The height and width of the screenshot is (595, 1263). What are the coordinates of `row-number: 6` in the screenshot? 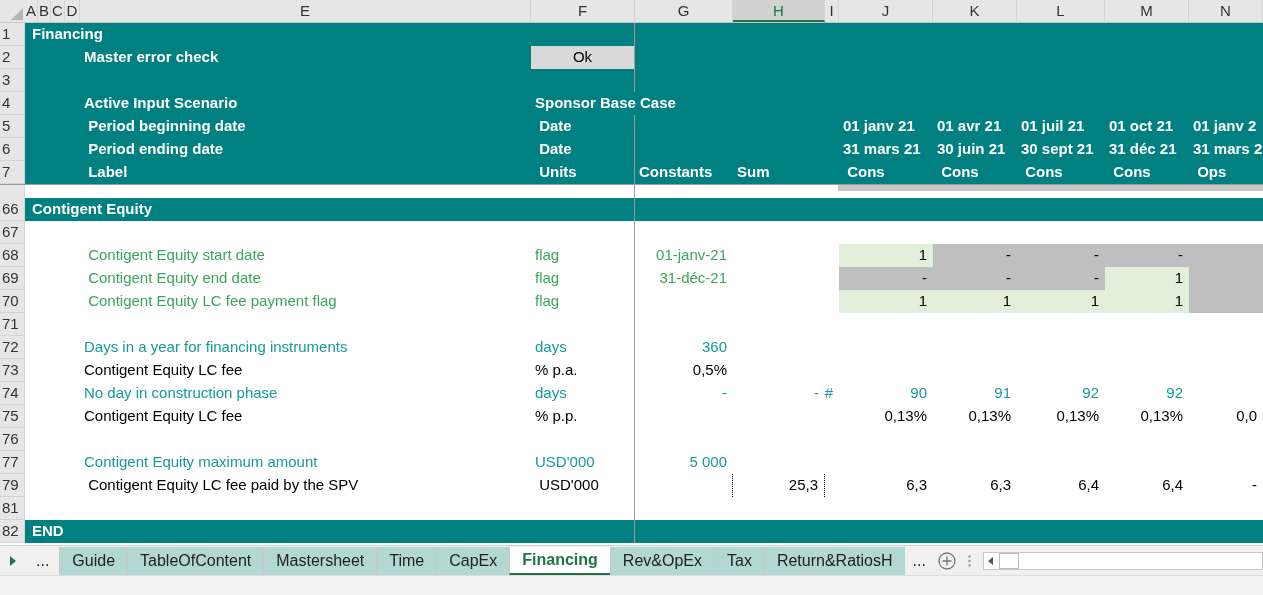 It's located at (12, 149).